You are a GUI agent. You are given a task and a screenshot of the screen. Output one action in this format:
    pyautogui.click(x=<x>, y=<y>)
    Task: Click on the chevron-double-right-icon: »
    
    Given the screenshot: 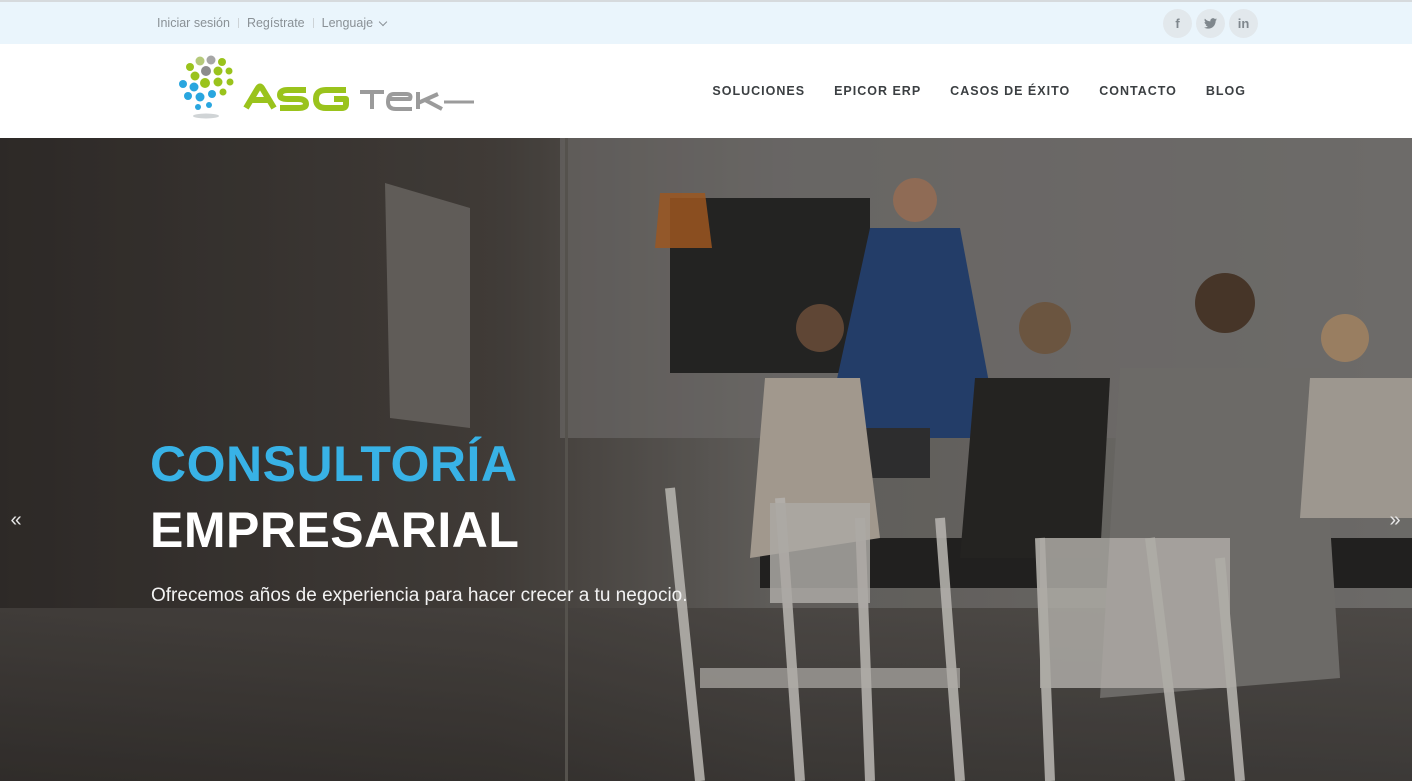 What is the action you would take?
    pyautogui.click(x=1395, y=520)
    